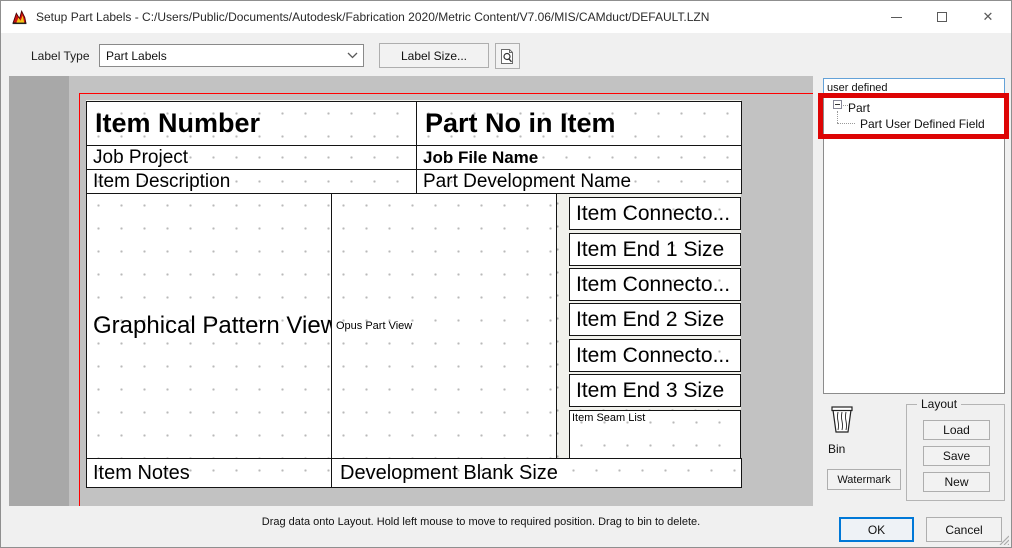  I want to click on minimize-icon, so click(896, 17).